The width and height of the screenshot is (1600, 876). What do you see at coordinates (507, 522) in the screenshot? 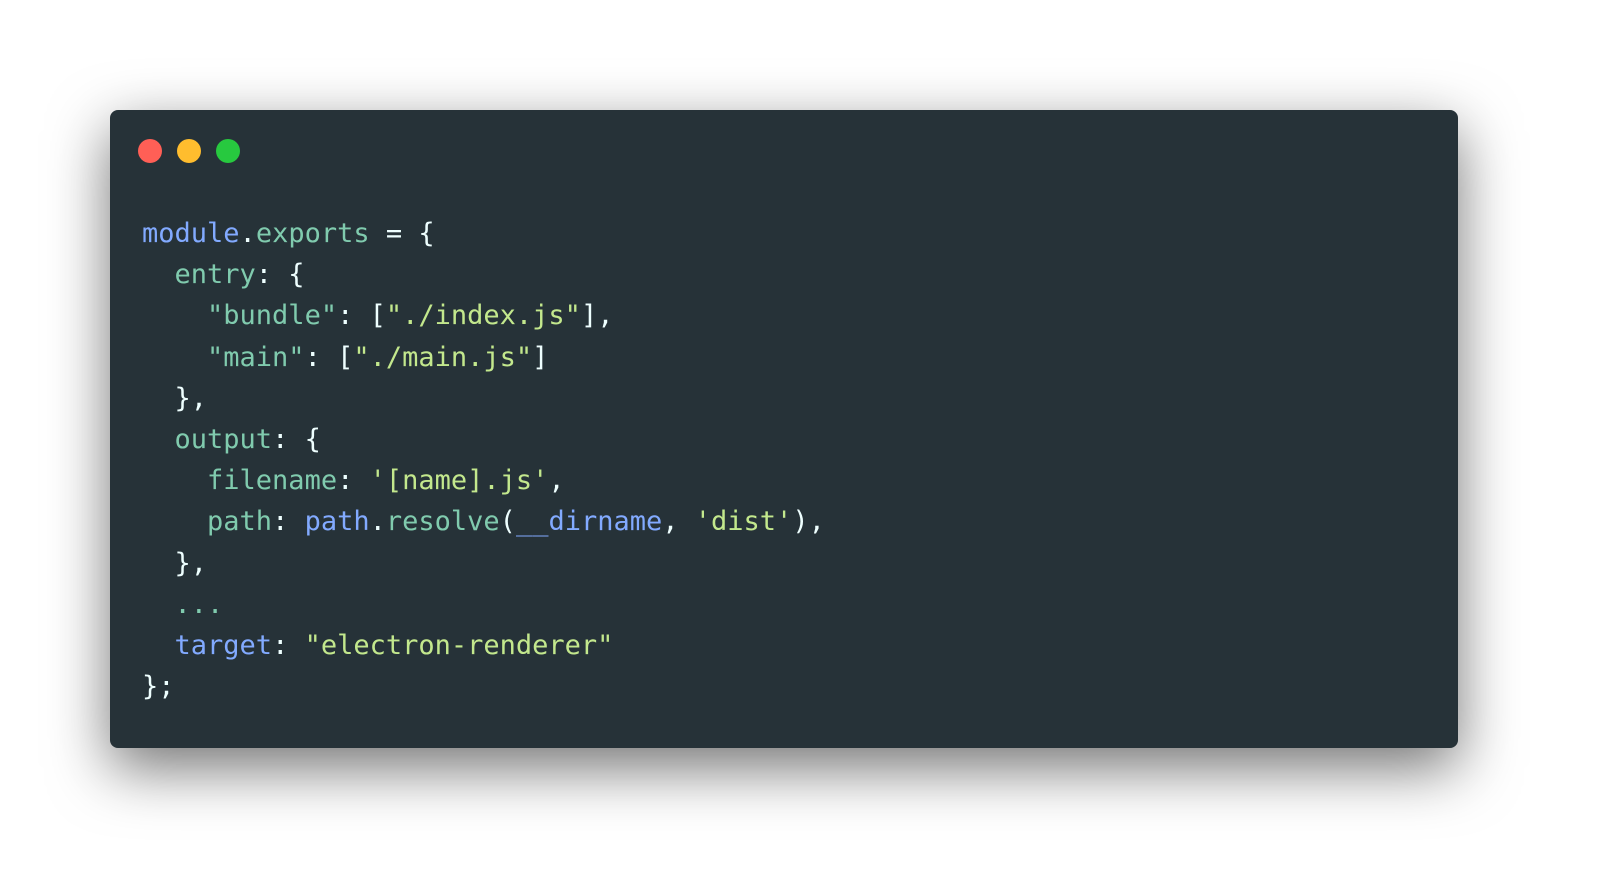
I see `code-token-plain: (` at bounding box center [507, 522].